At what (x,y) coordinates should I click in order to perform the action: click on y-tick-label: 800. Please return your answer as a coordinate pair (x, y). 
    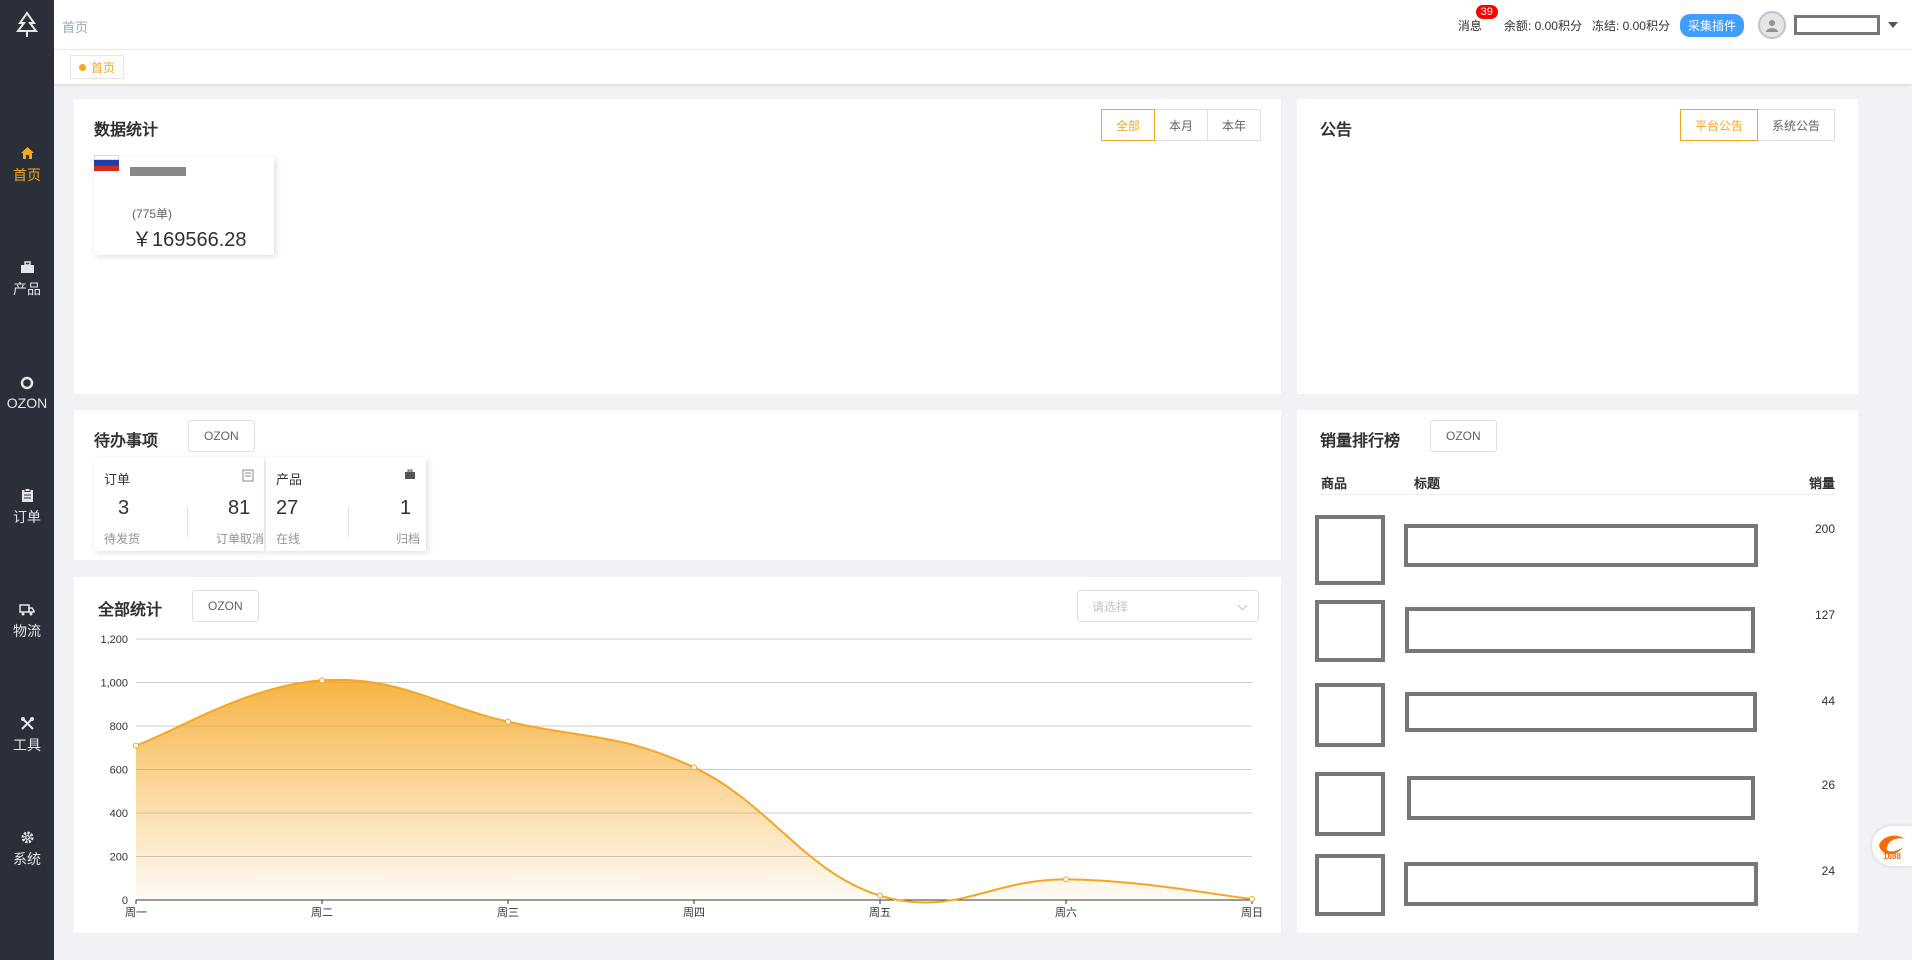
    Looking at the image, I should click on (119, 727).